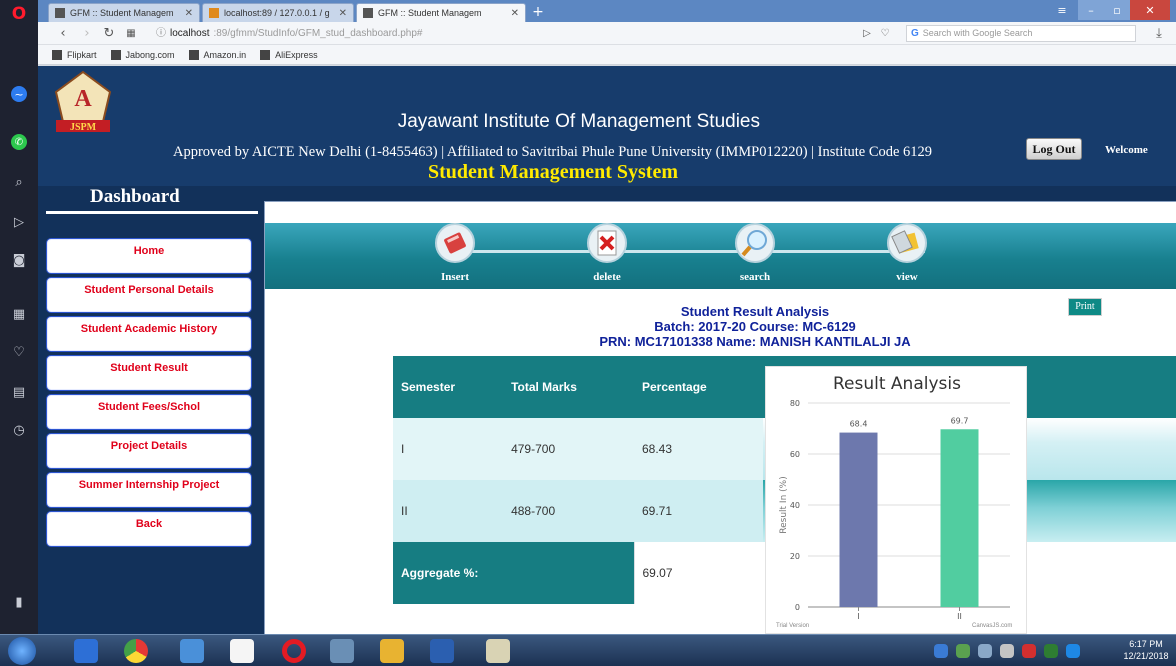  What do you see at coordinates (977, 33) in the screenshot?
I see `search-placeholder: Search with Google Search` at bounding box center [977, 33].